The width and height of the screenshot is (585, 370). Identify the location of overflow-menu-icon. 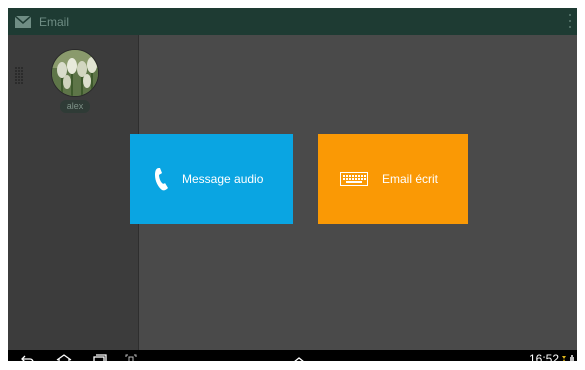
(570, 21).